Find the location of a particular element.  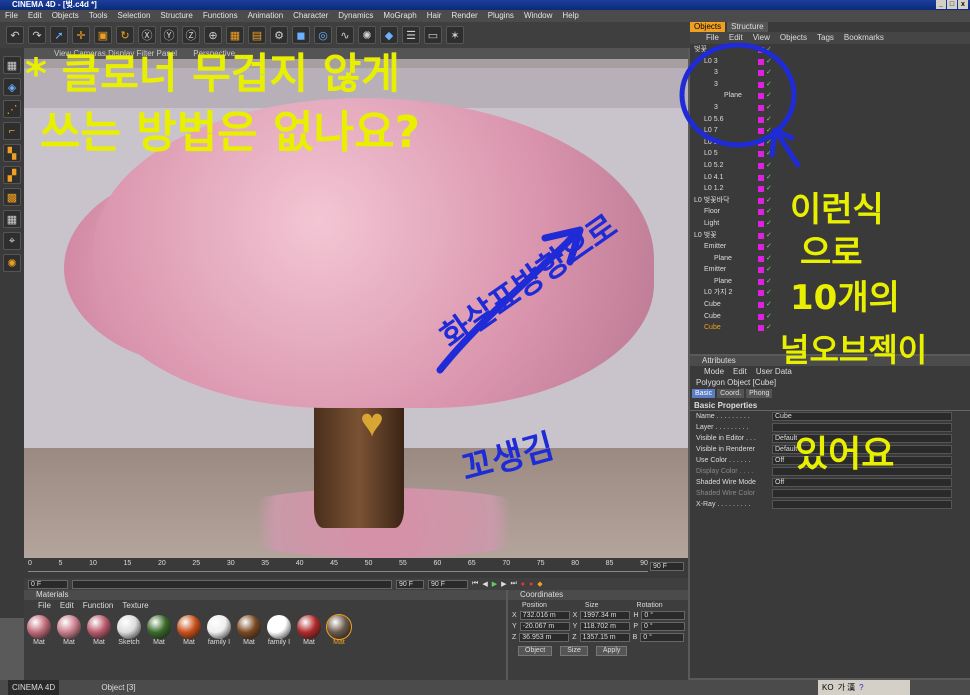

obj-menu-bookmarks: Bookmarks is located at coordinates (864, 38).